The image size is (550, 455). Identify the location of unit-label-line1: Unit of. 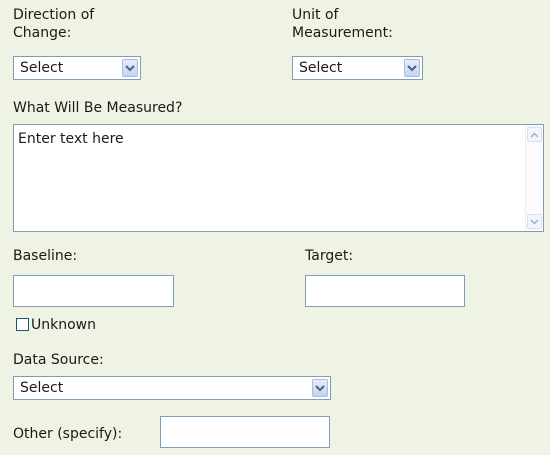
(315, 15).